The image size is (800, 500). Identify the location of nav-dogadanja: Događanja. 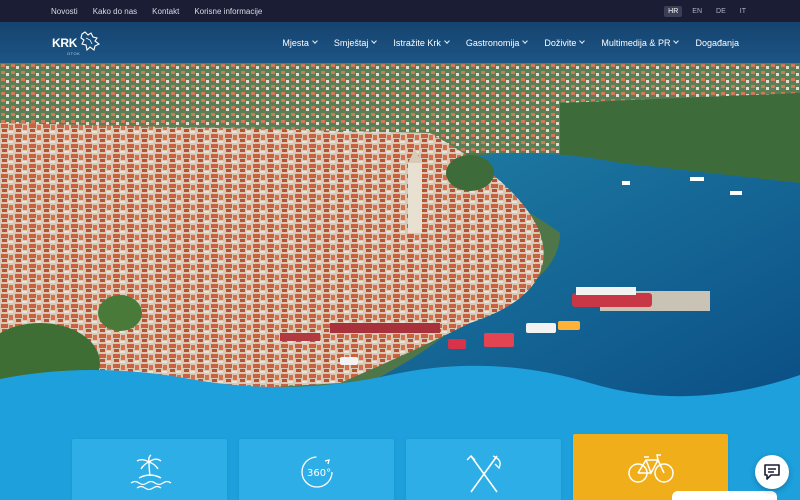
(717, 43).